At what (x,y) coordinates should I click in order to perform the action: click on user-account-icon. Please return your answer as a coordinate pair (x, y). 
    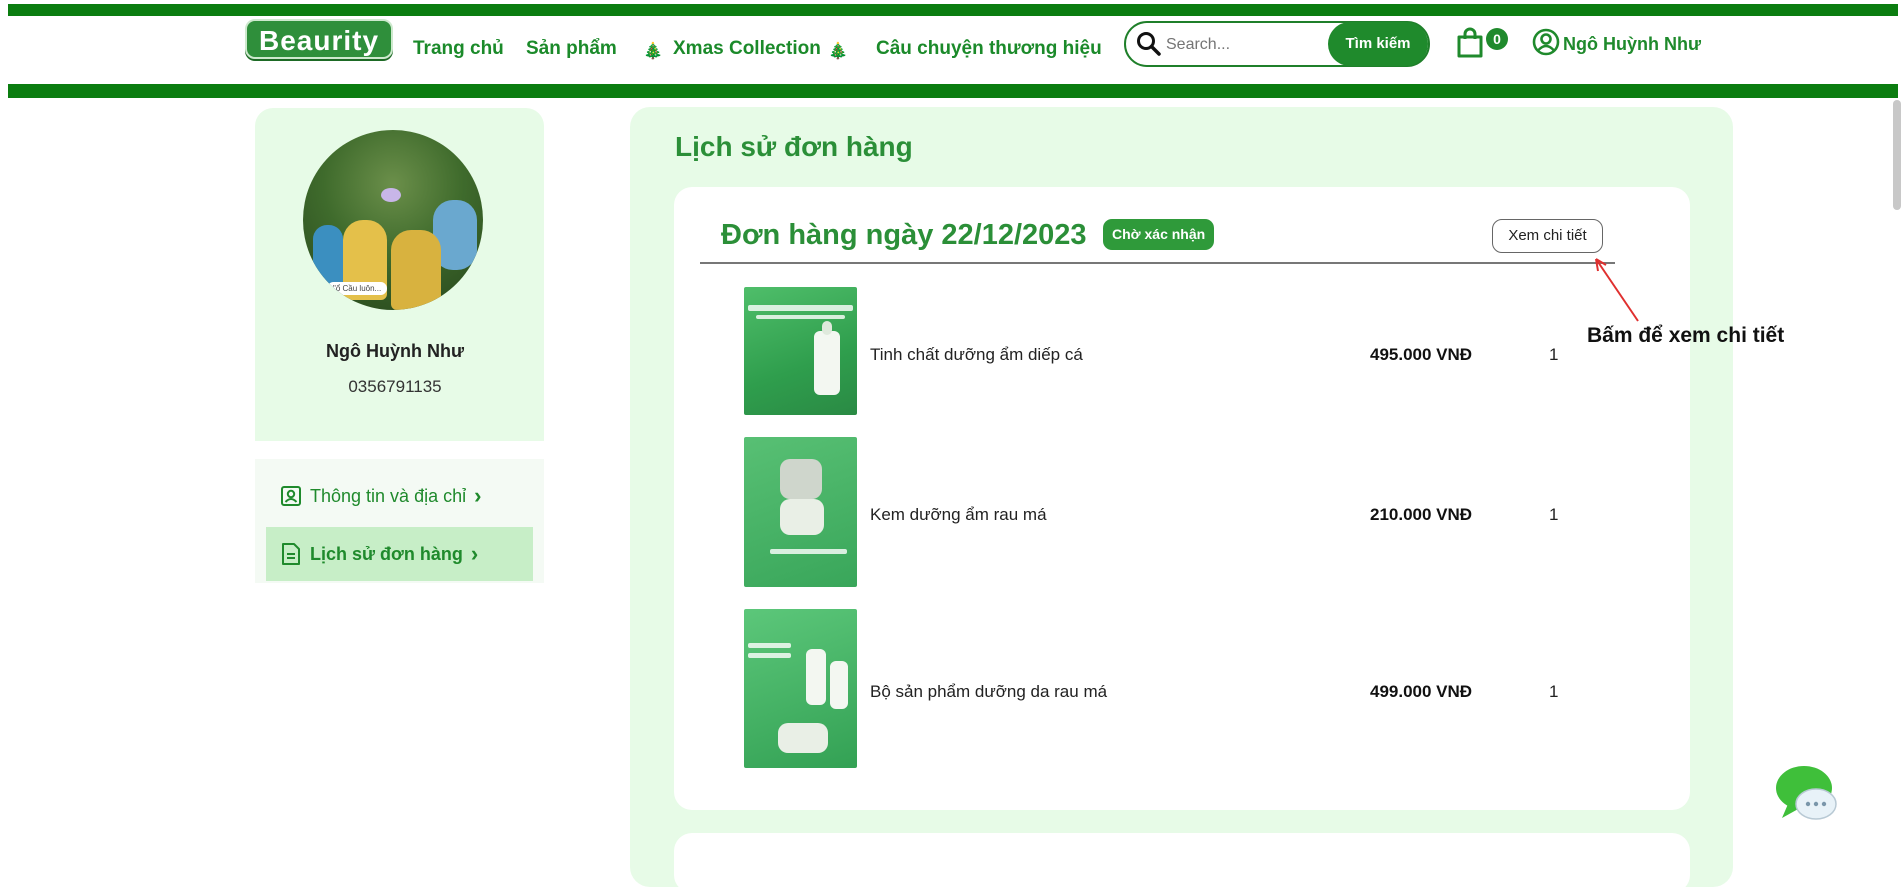
    Looking at the image, I should click on (1546, 42).